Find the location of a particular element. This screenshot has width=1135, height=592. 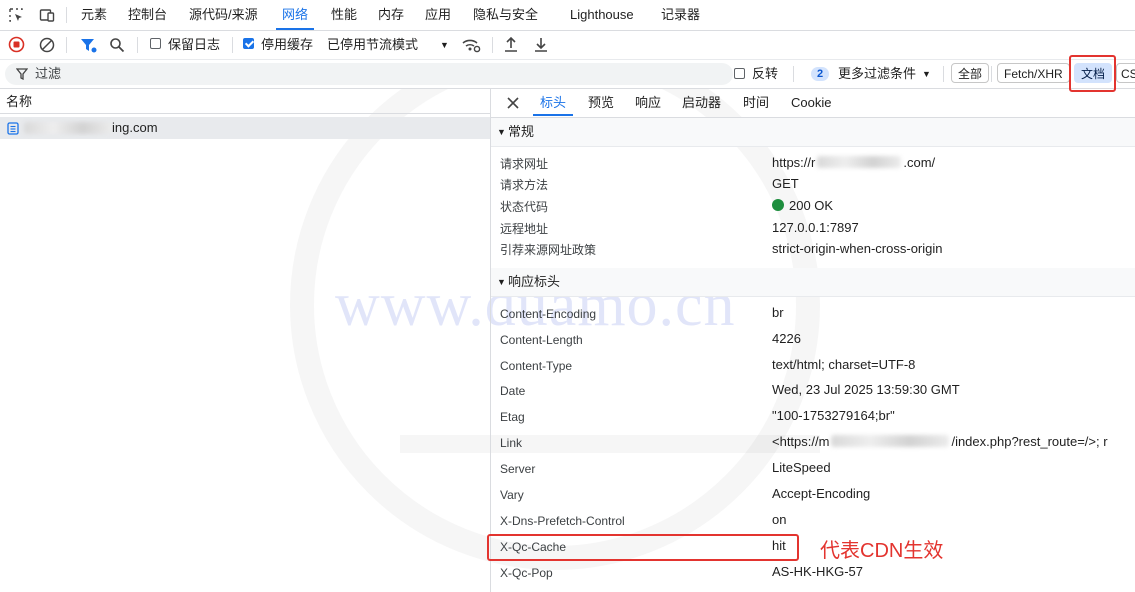

header-value: Accept-Encoding is located at coordinates (821, 493).